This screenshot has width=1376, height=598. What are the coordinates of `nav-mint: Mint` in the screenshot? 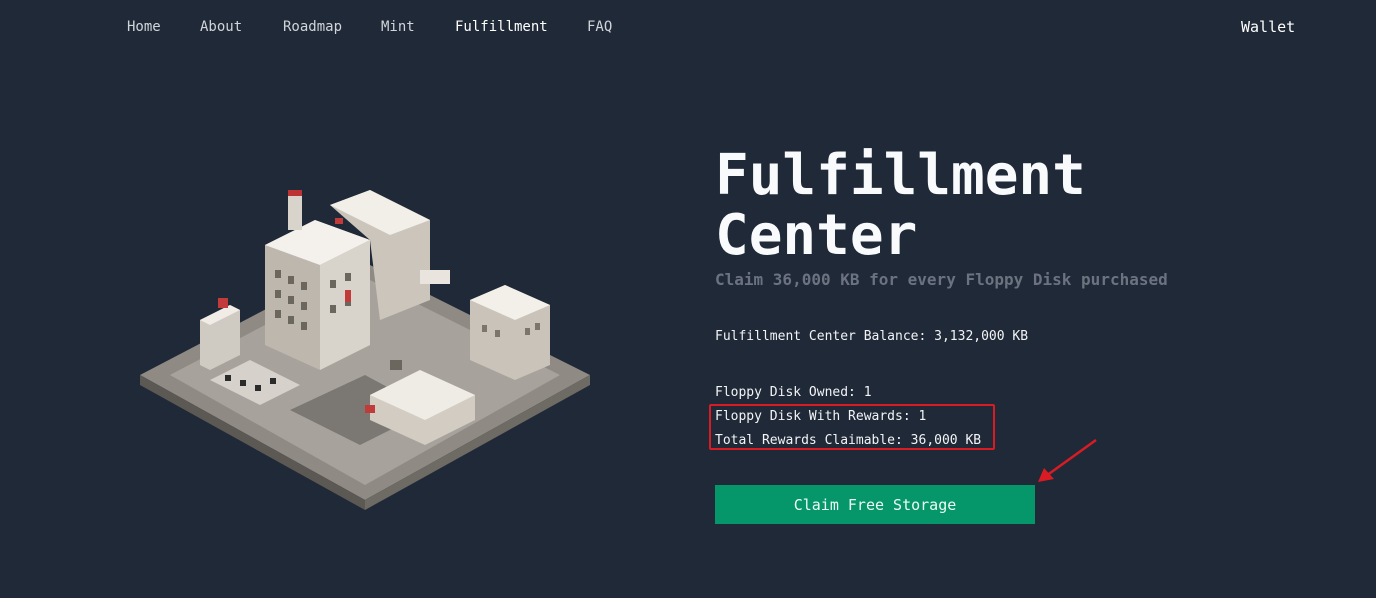 It's located at (398, 27).